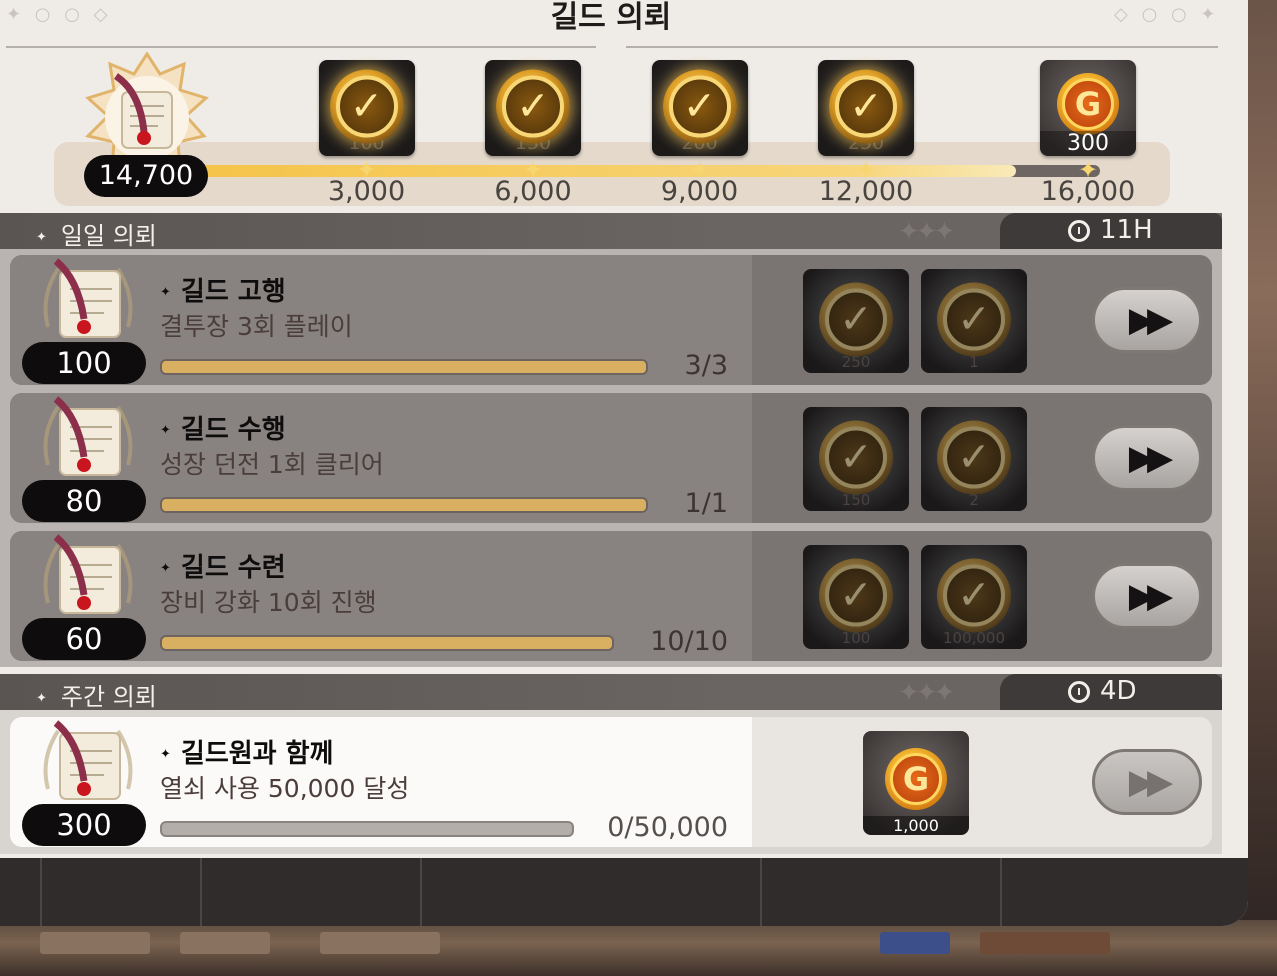 Image resolution: width=1277 pixels, height=976 pixels. I want to click on page-title: 길드 의뢰, so click(611, 17).